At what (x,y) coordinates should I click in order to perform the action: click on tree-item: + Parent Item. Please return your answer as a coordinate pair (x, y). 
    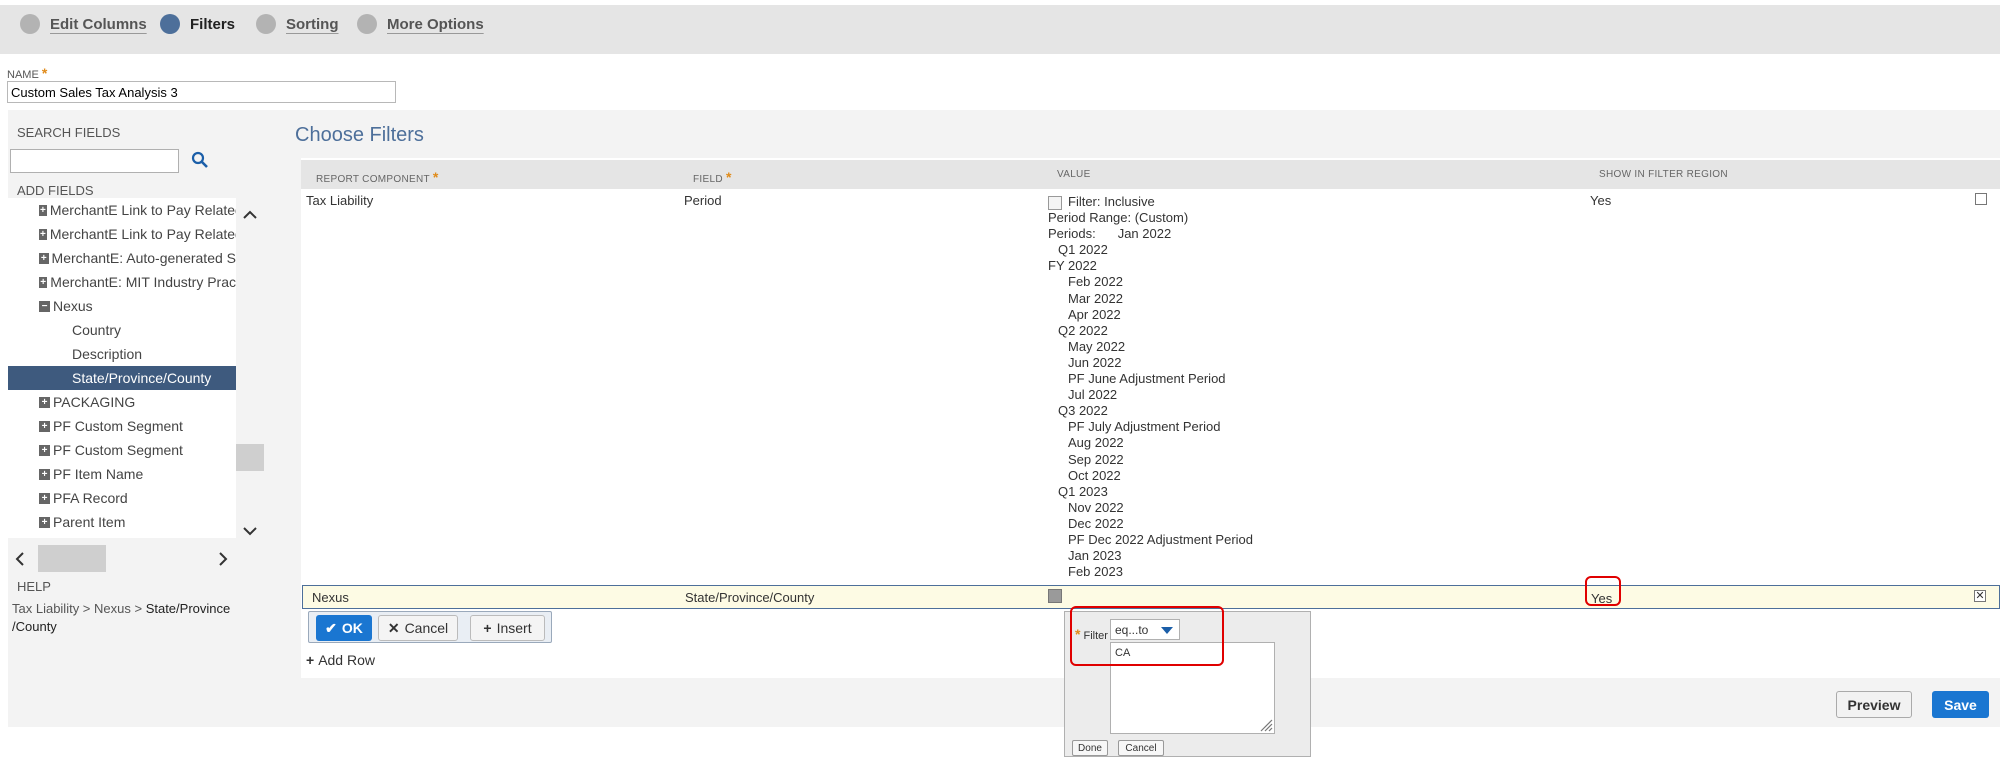
    Looking at the image, I should click on (122, 522).